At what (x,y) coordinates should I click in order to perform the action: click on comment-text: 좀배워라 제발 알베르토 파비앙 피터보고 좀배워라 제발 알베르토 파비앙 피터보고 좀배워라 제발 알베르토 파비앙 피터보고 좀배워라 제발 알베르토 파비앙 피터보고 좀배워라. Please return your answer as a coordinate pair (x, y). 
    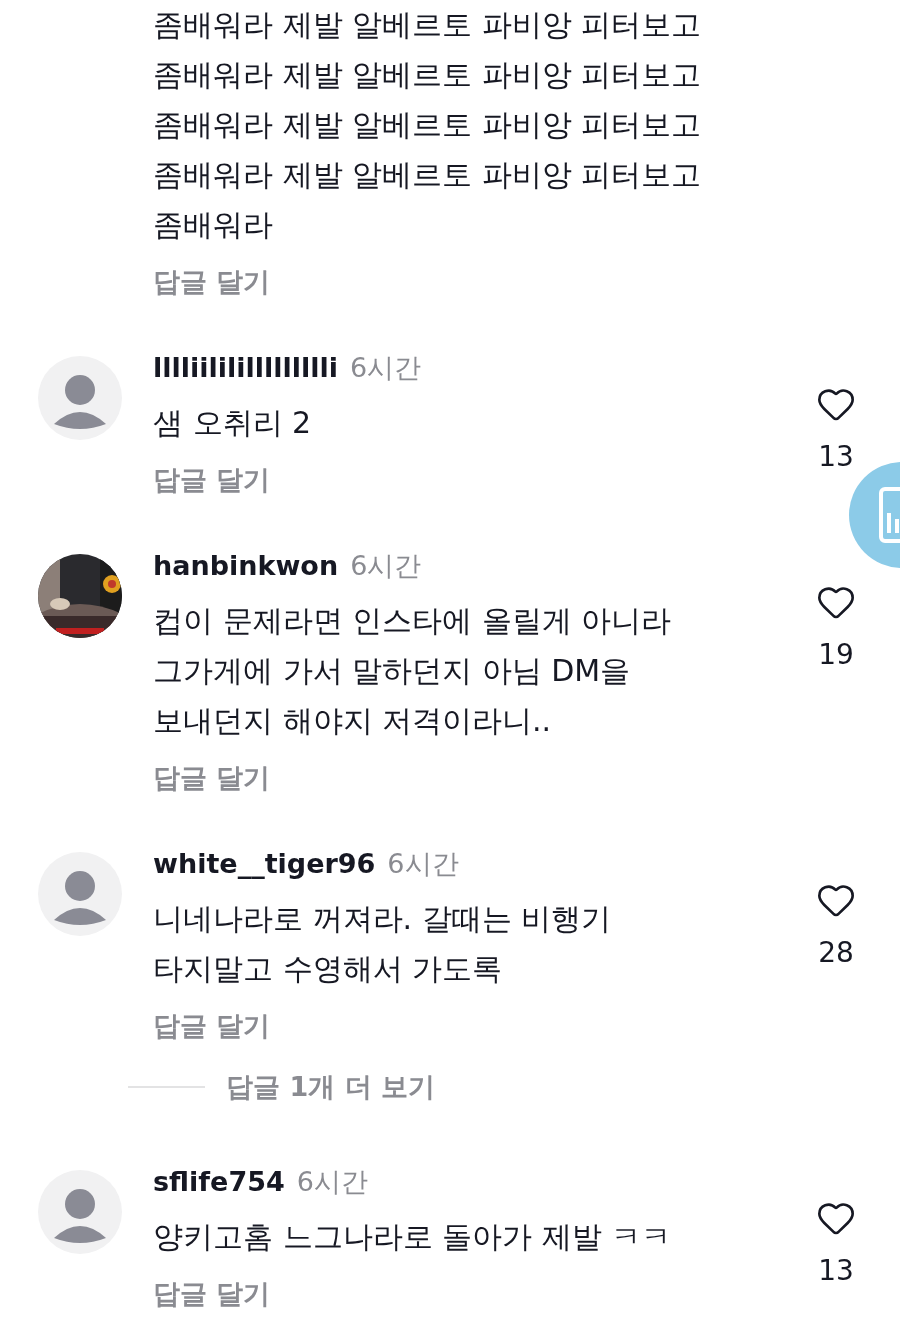
    Looking at the image, I should click on (427, 125).